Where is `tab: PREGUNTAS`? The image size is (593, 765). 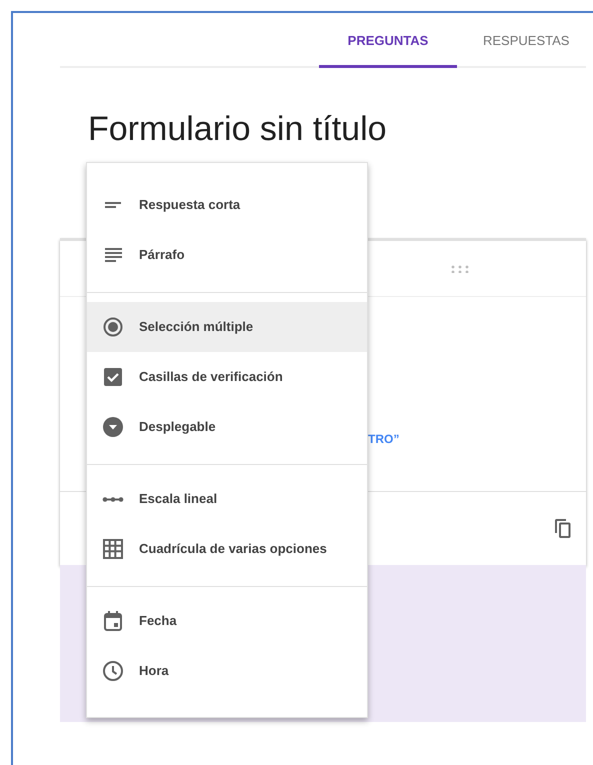
tab: PREGUNTAS is located at coordinates (388, 40).